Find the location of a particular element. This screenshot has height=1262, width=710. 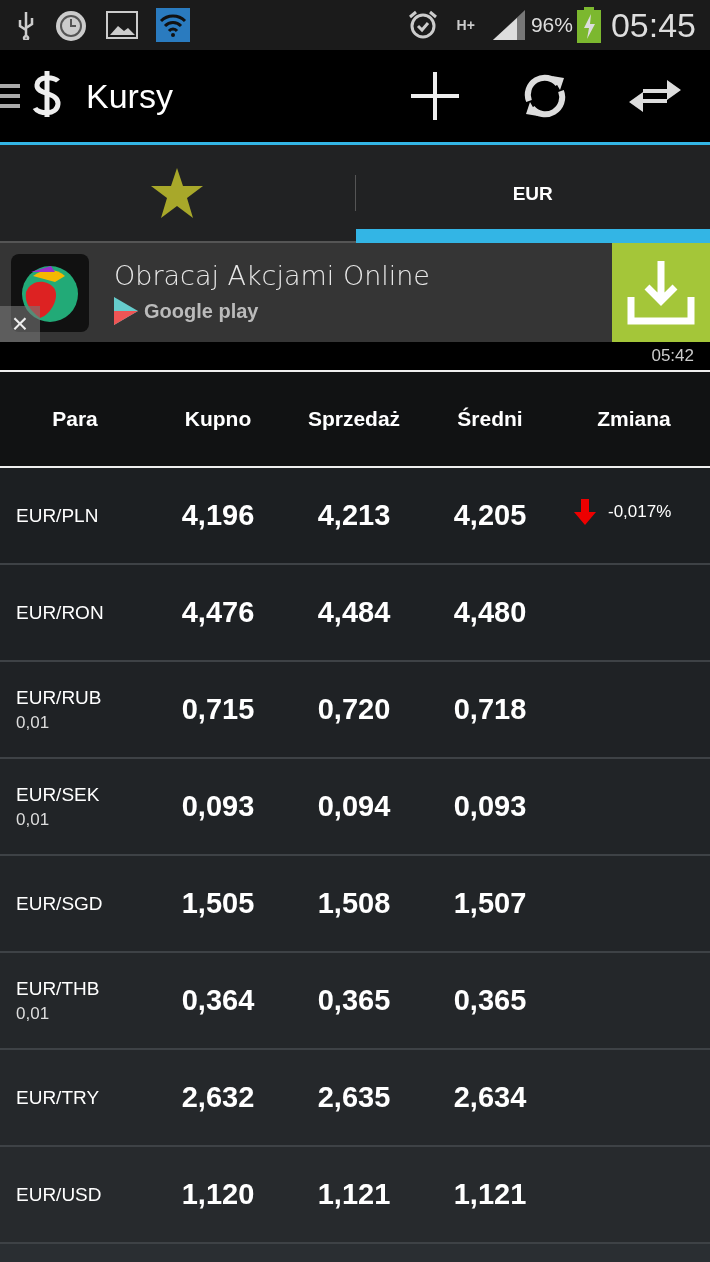

column-header: Para is located at coordinates (75, 419).